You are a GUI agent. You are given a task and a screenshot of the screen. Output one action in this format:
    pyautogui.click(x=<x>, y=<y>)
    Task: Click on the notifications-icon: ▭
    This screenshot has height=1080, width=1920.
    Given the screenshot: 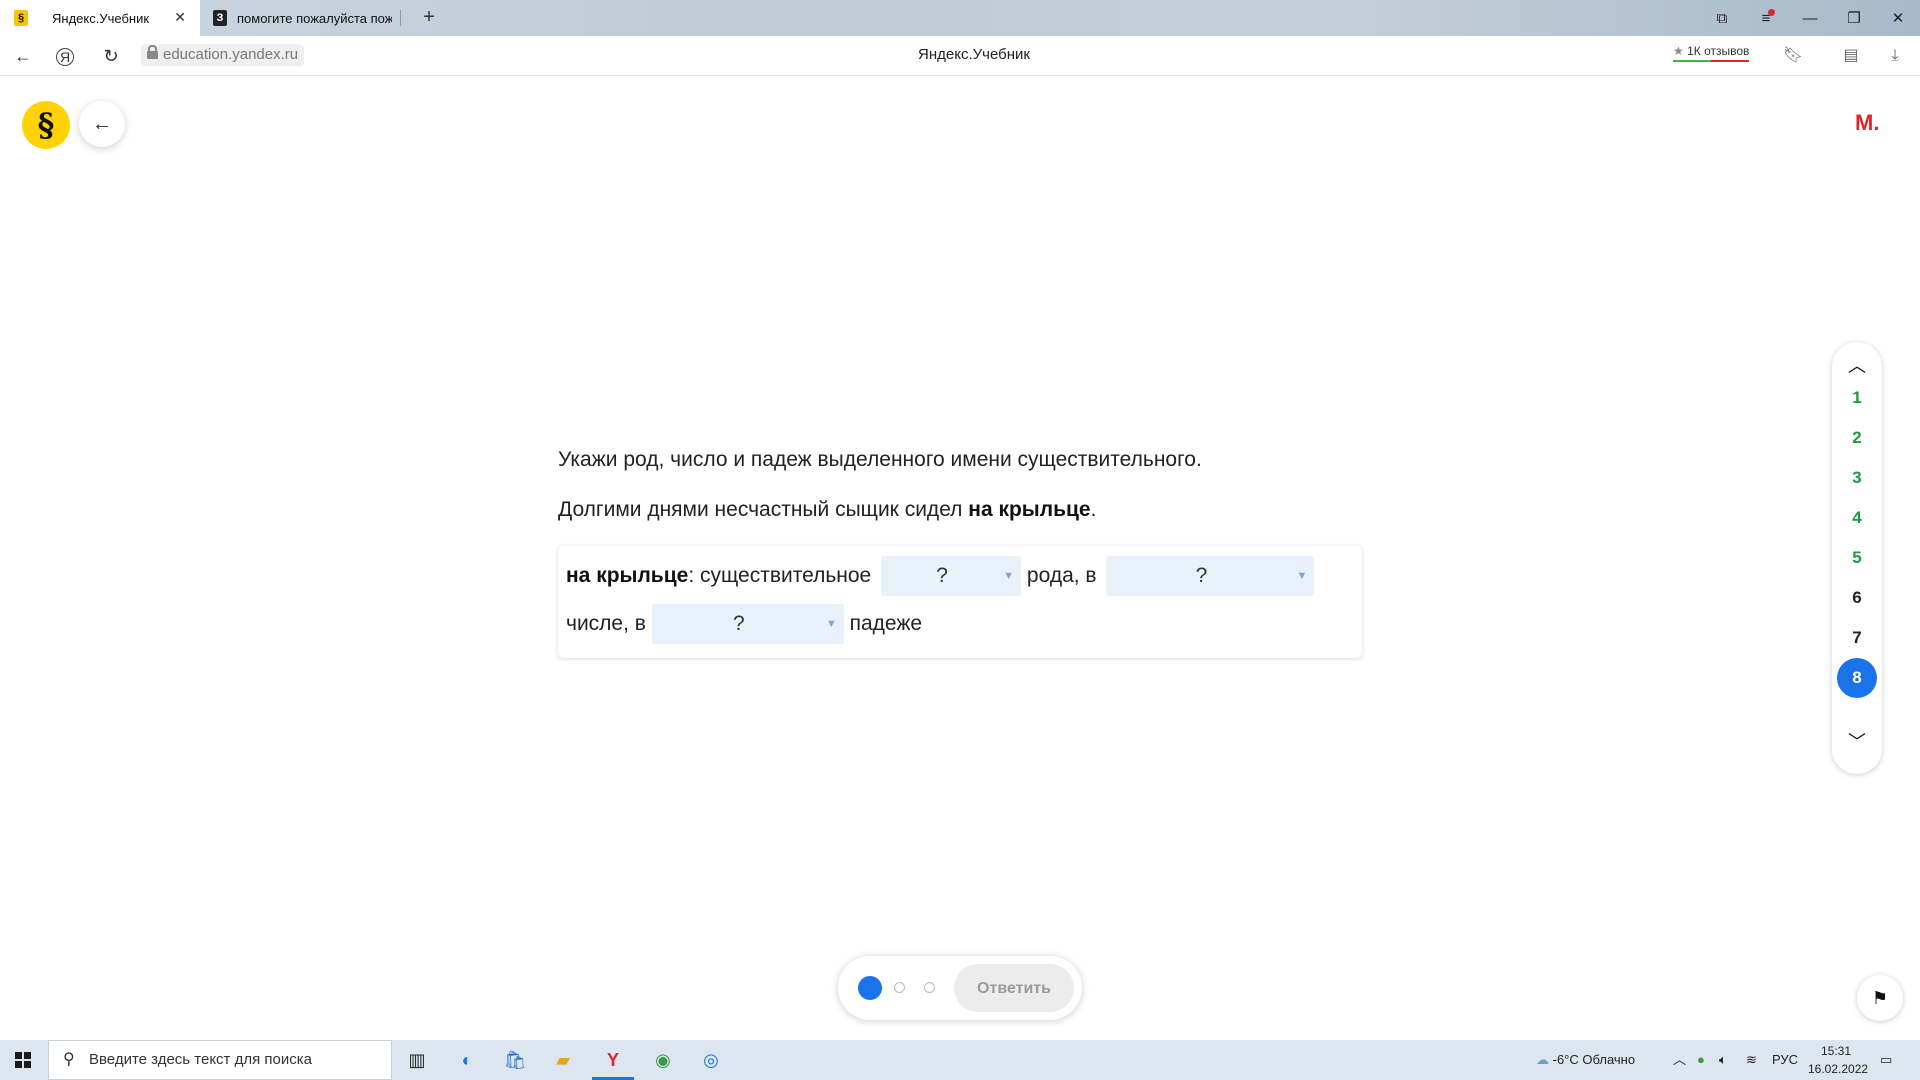 What is the action you would take?
    pyautogui.click(x=1886, y=1060)
    